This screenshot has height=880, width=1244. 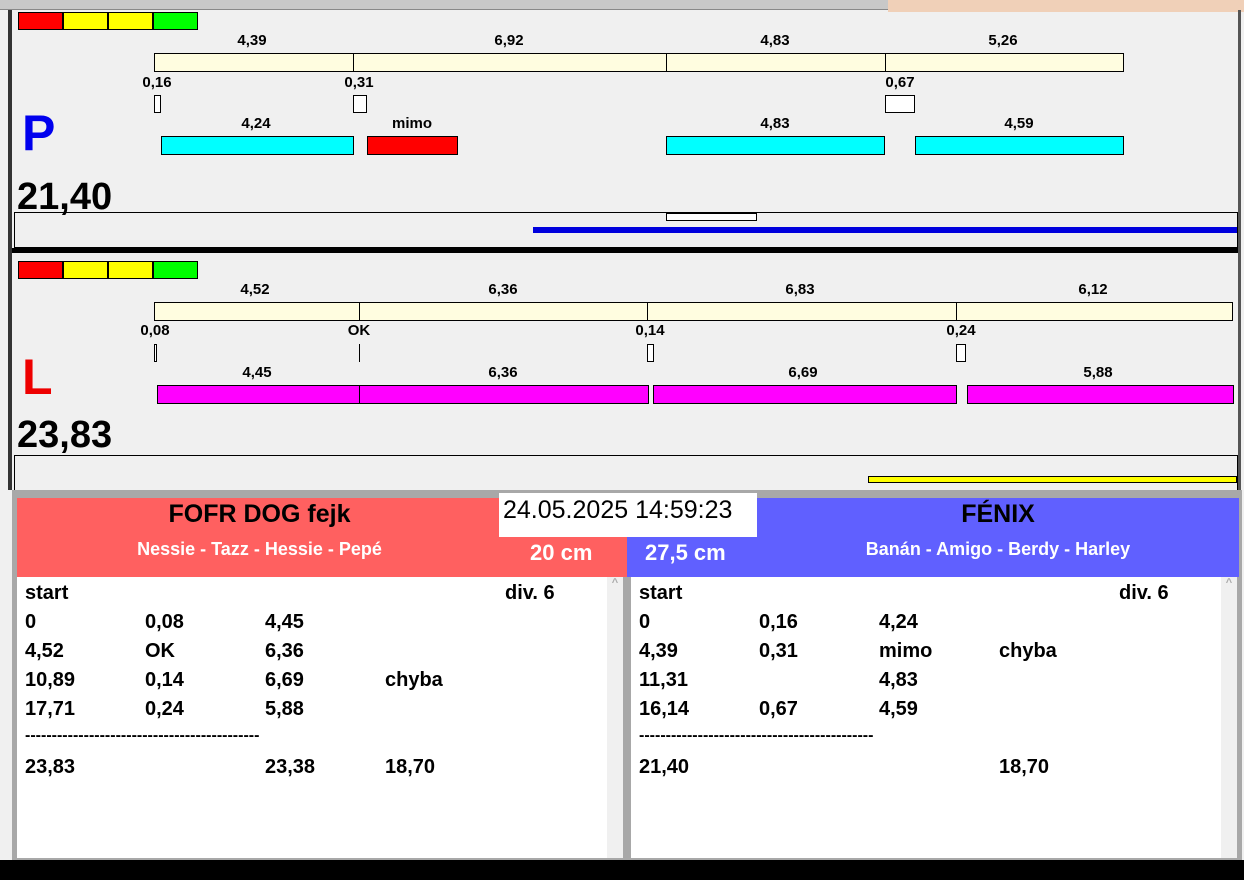 What do you see at coordinates (50, 680) in the screenshot?
I see `result-cell: 10,89` at bounding box center [50, 680].